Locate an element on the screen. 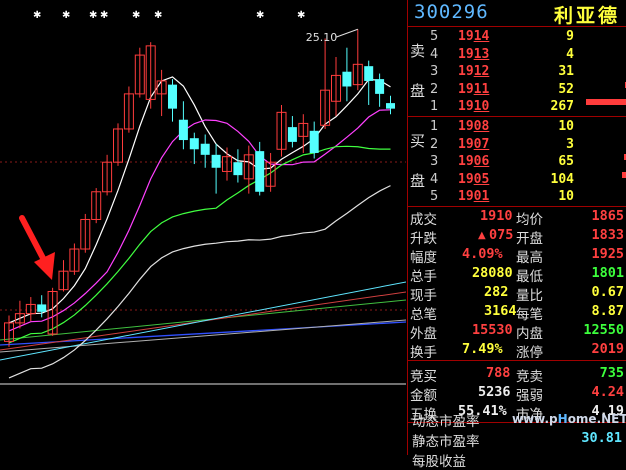 The width and height of the screenshot is (626, 470). ask-volume-bar is located at coordinates (606, 102).